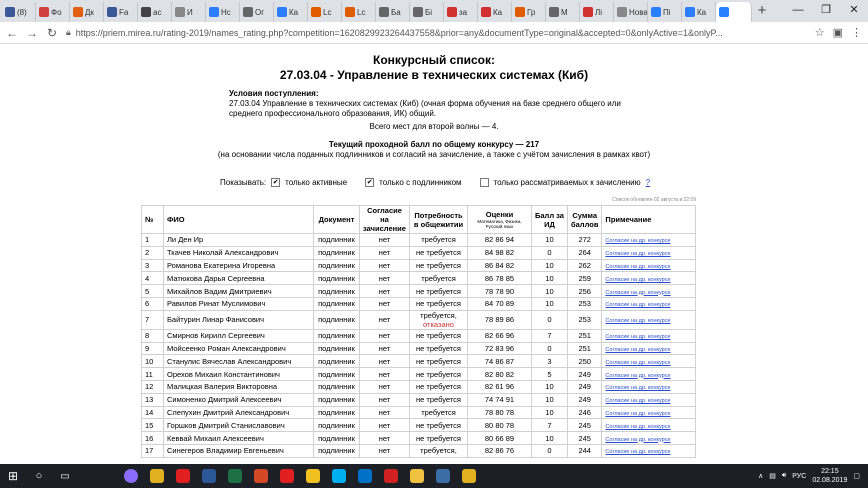 Image resolution: width=868 pixels, height=488 pixels. Describe the element at coordinates (760, 476) in the screenshot. I see `tray-arrow-icon: ∧` at that location.